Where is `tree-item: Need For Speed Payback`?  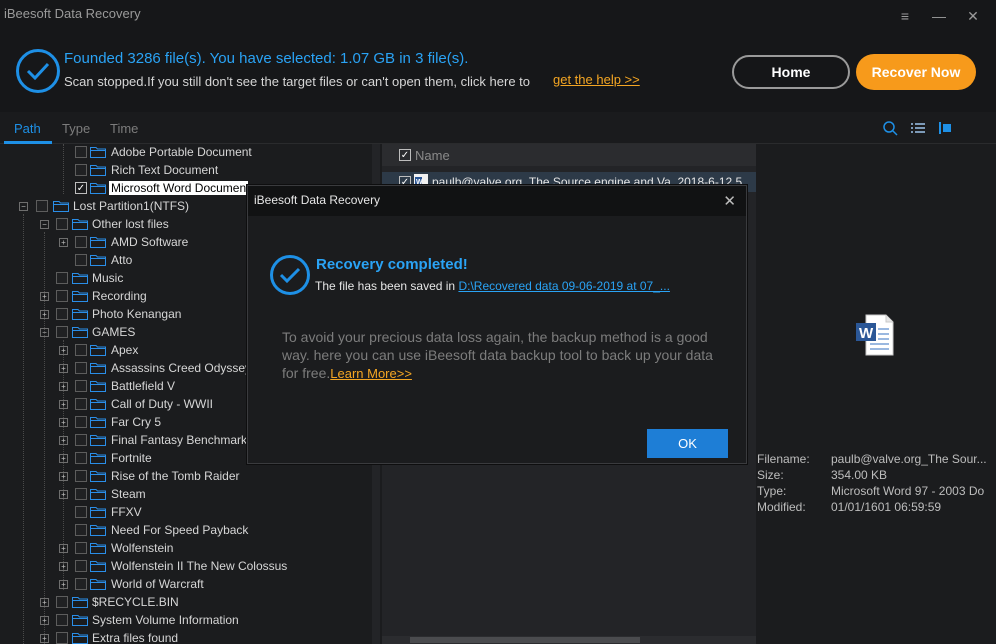 tree-item: Need For Speed Payback is located at coordinates (189, 531).